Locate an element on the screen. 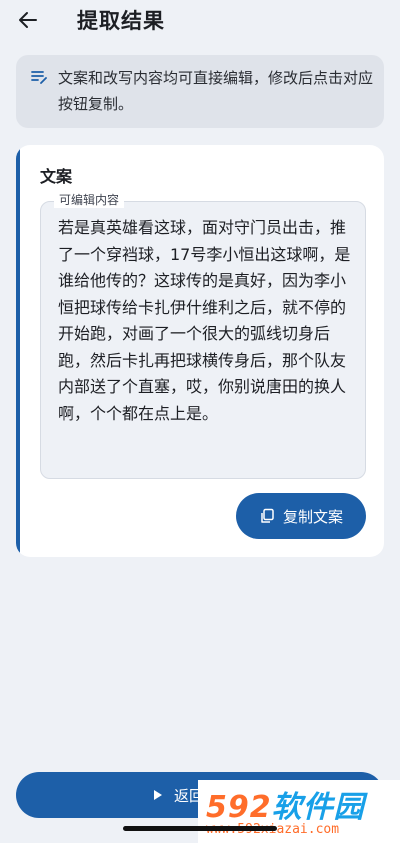  edit-note-icon is located at coordinates (39, 77).